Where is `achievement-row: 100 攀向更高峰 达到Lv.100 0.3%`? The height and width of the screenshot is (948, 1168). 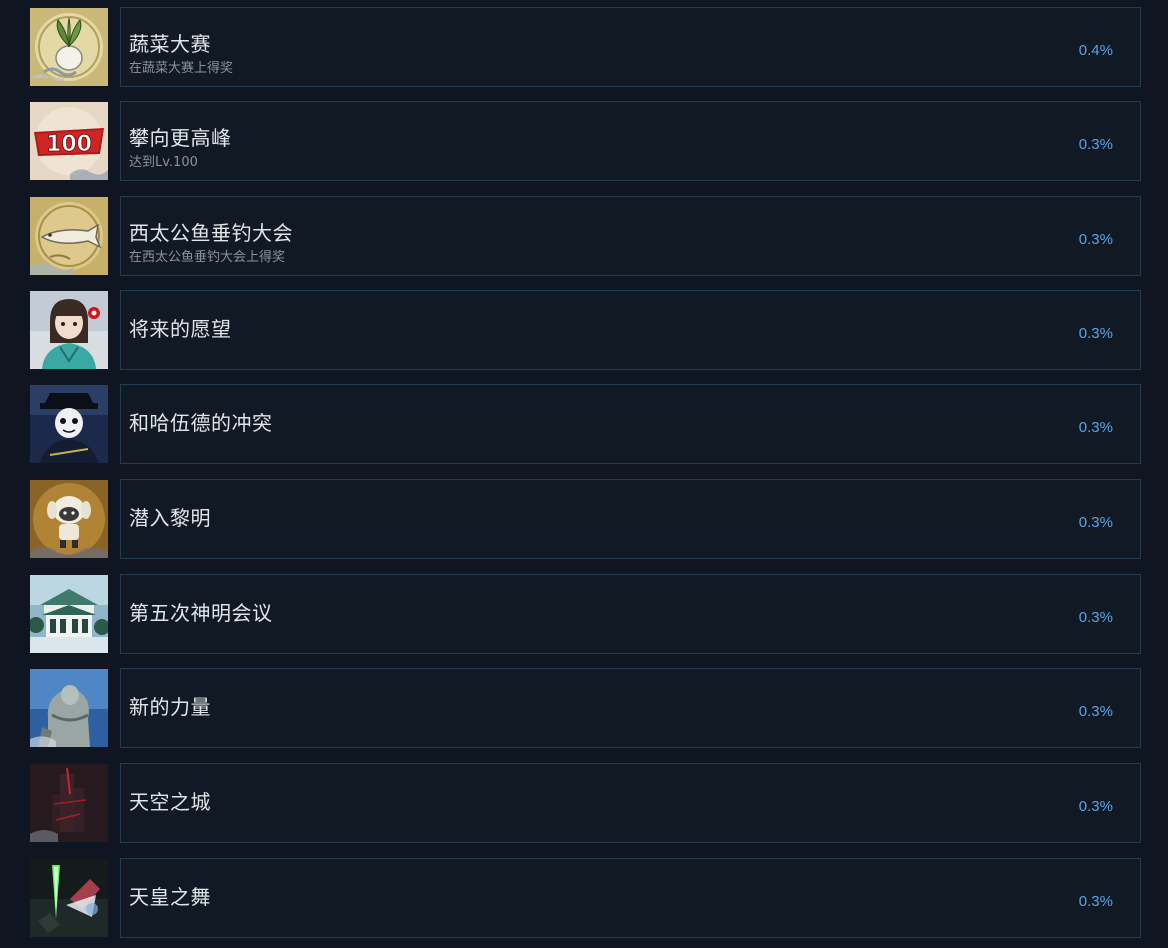 achievement-row: 100 攀向更高峰 达到Lv.100 0.3% is located at coordinates (584, 141).